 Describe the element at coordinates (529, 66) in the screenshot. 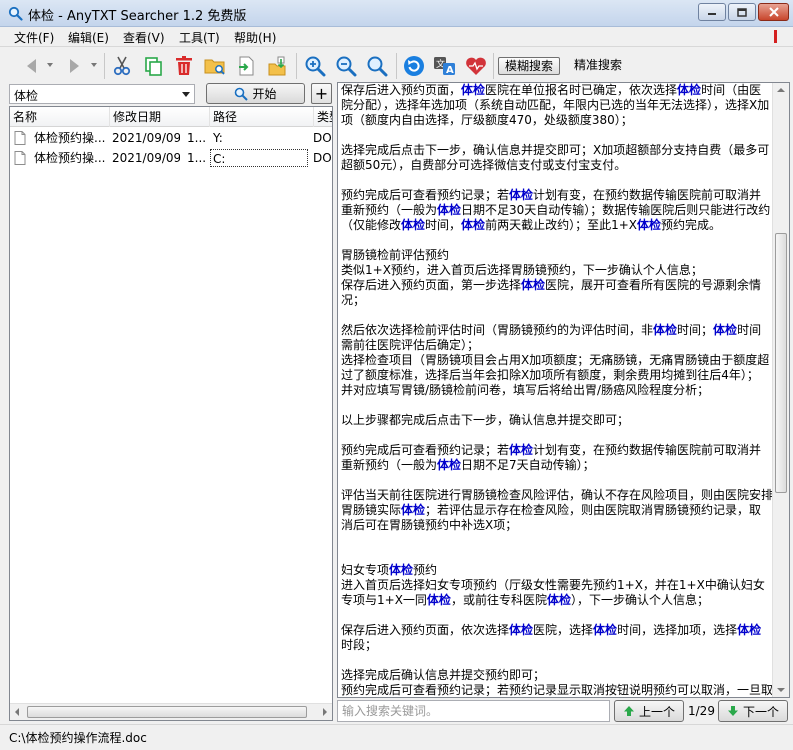

I see `fuzzy-search-toggle: 模糊搜索` at that location.